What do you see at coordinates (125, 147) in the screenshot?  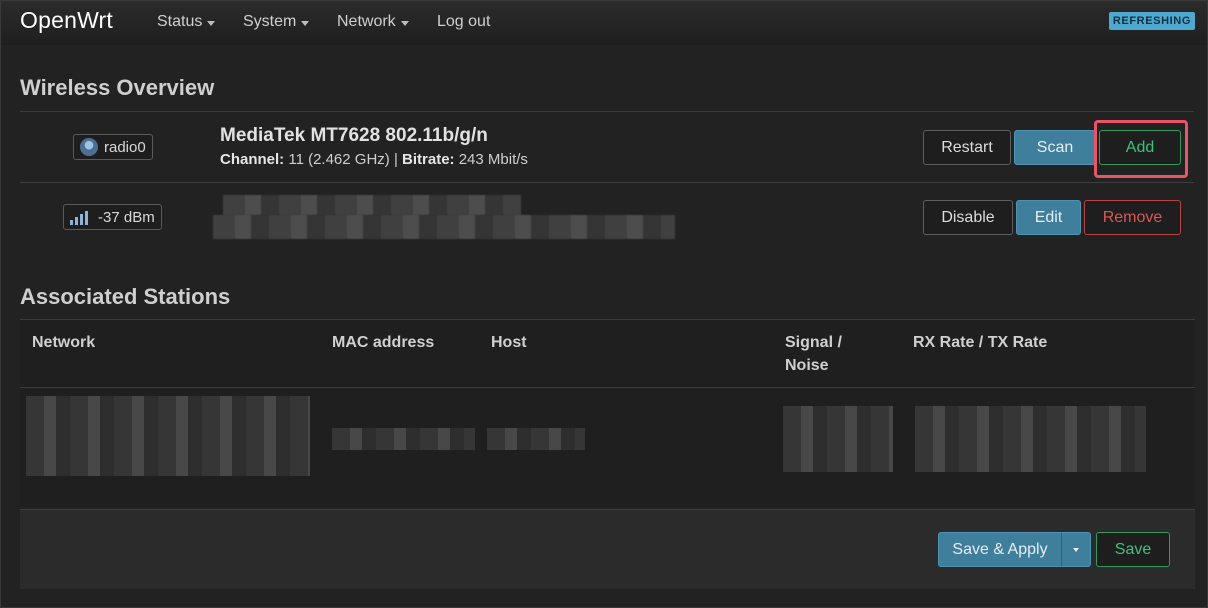 I see `radio-device-name: radio0` at bounding box center [125, 147].